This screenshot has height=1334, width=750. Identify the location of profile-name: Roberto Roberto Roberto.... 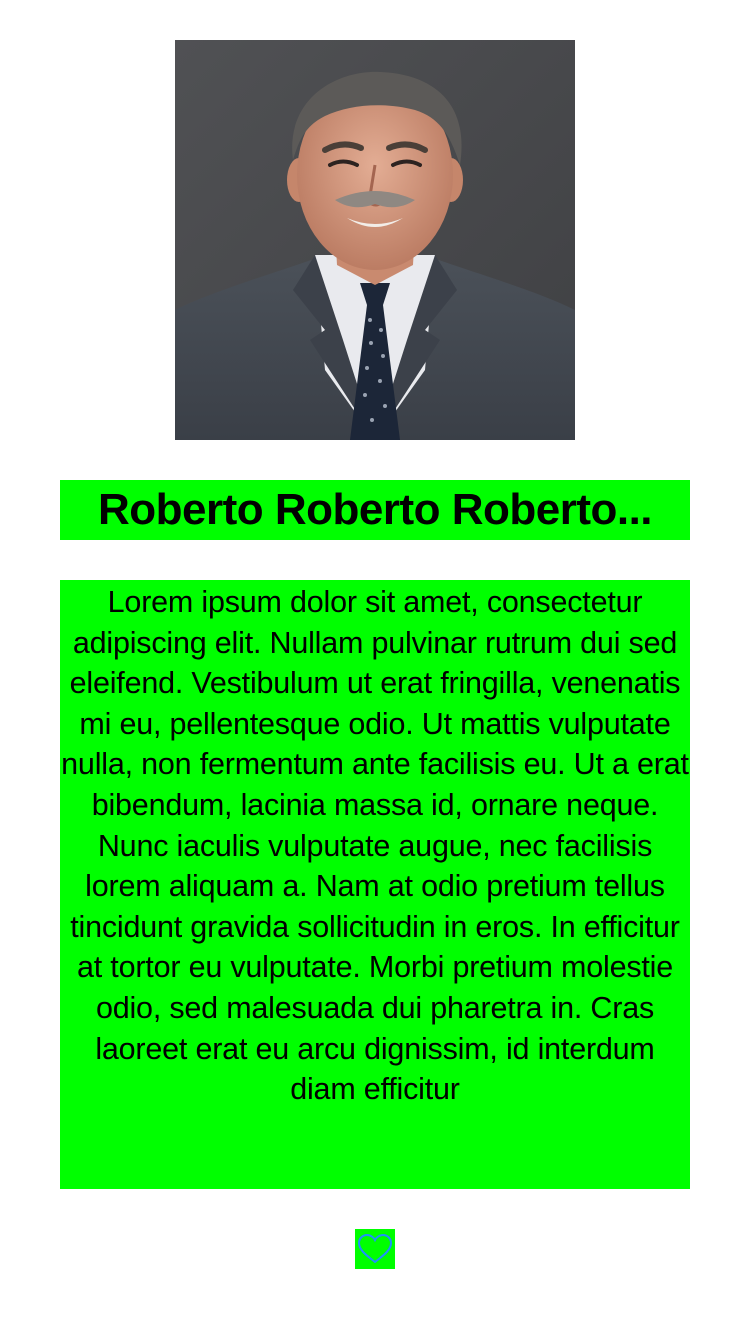
(375, 509).